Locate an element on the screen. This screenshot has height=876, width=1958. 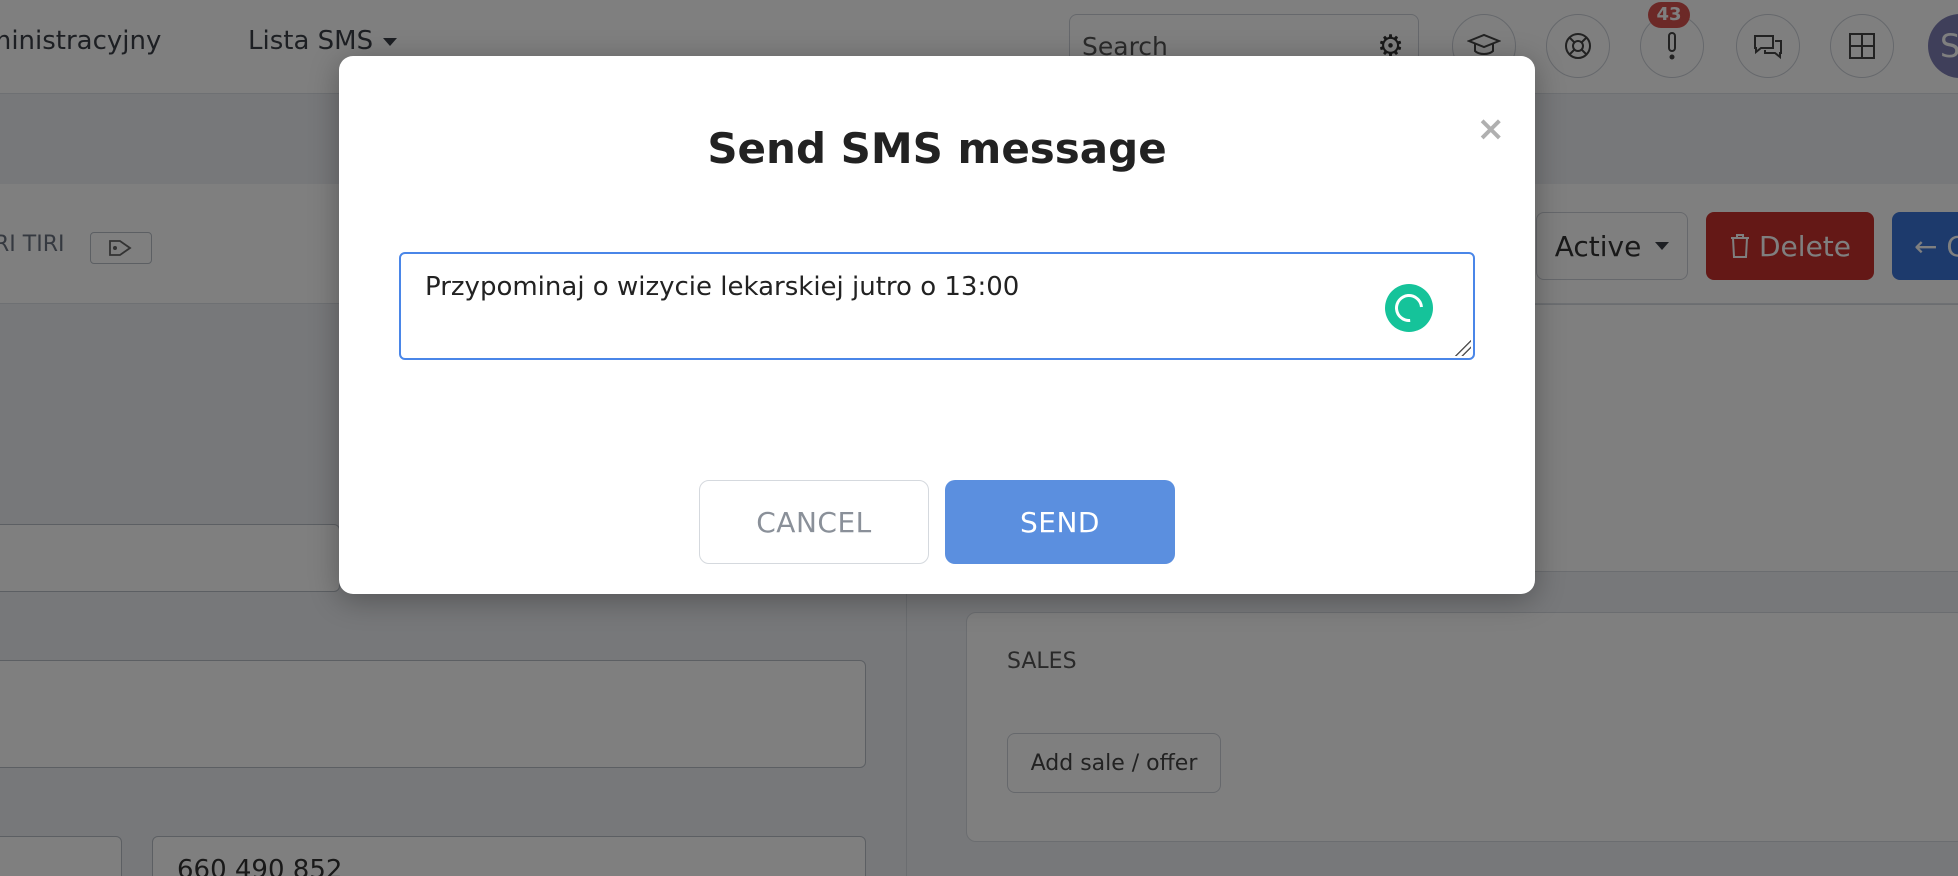
close-icon: × is located at coordinates (1491, 129).